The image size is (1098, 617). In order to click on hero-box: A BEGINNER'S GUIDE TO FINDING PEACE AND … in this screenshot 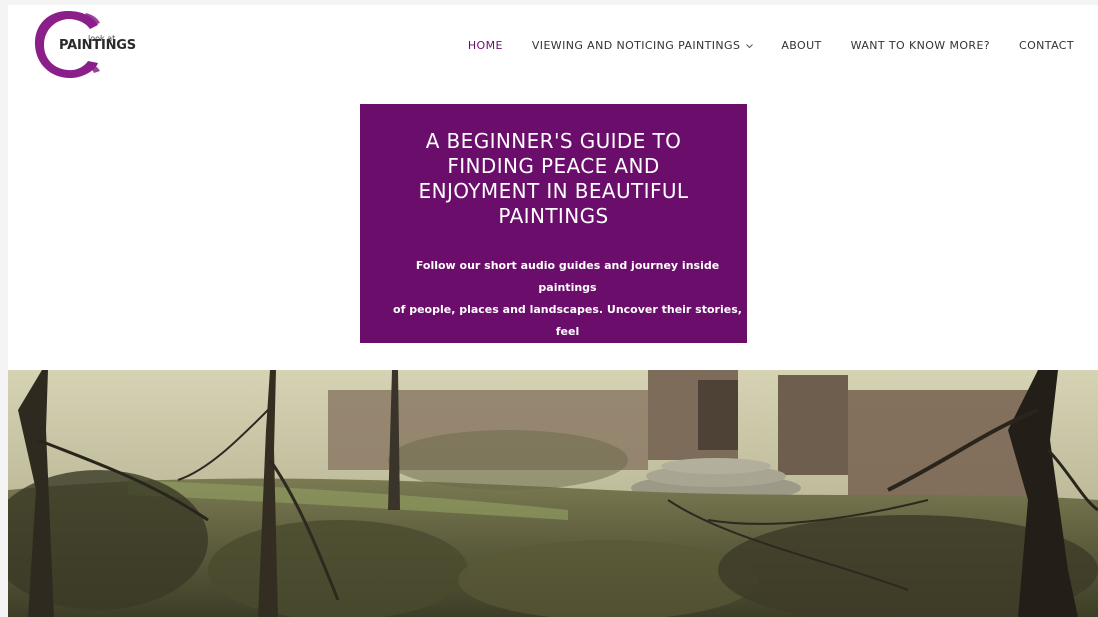, I will do `click(553, 232)`.